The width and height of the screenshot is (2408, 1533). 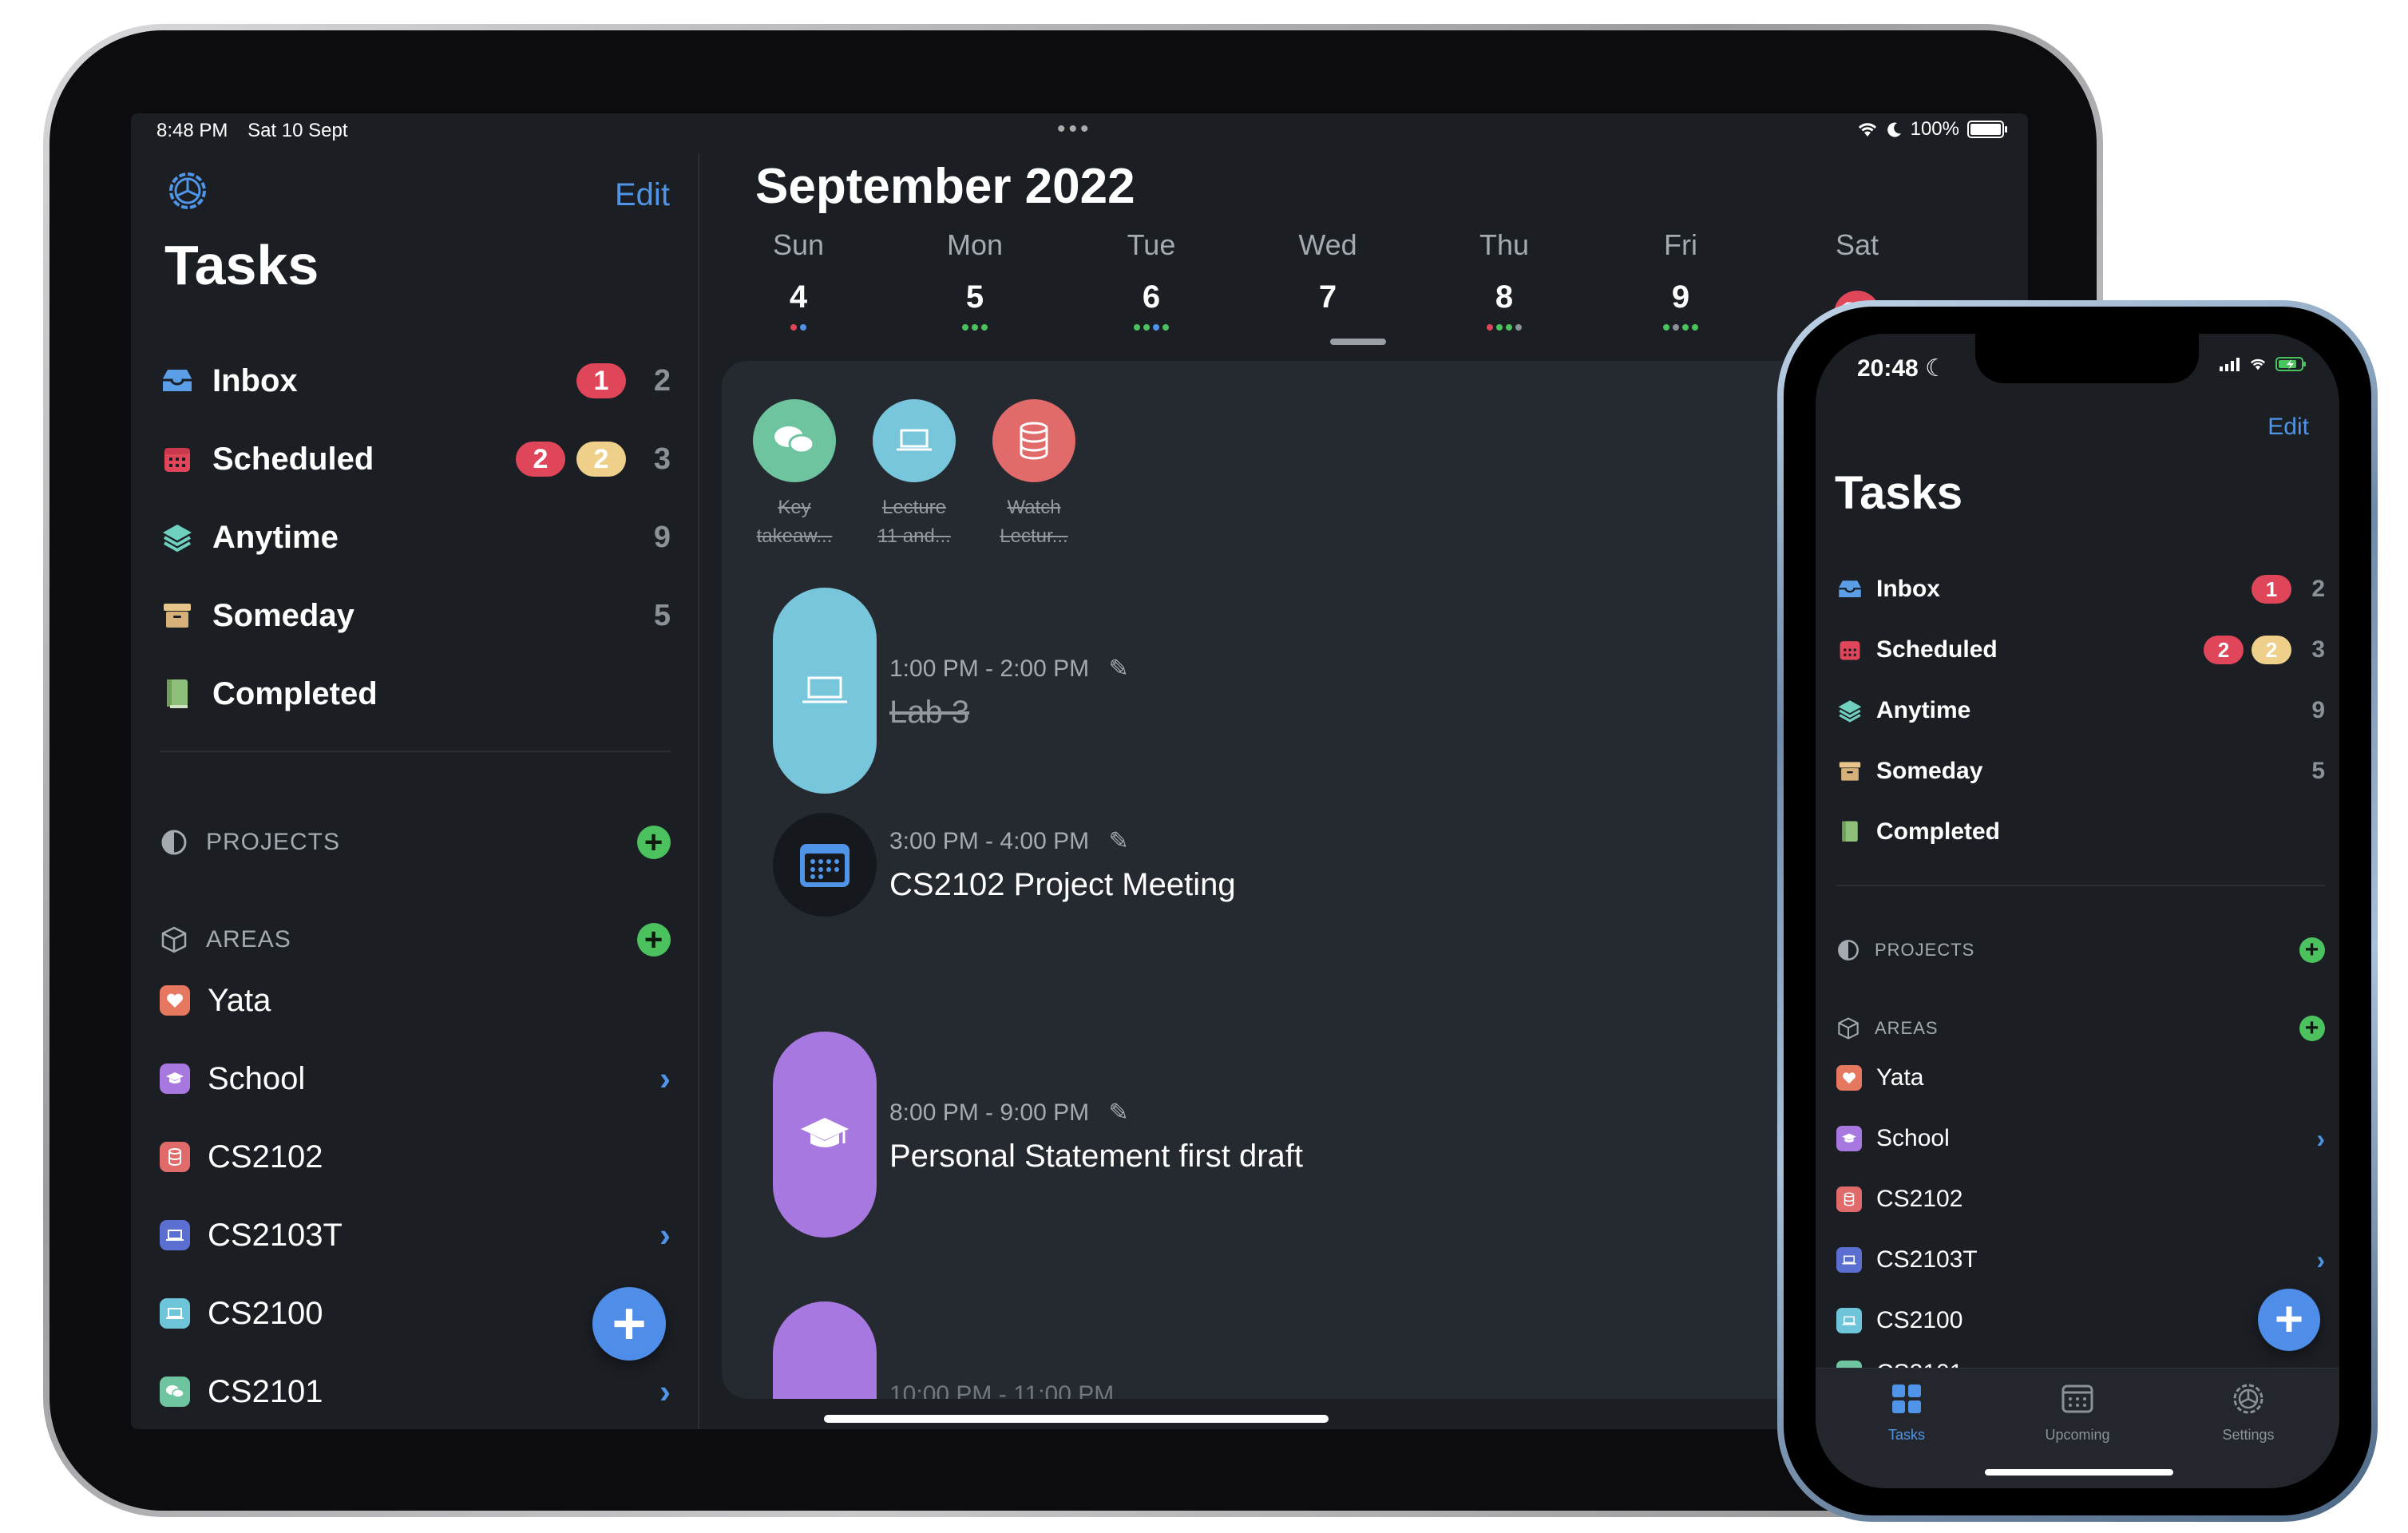 I want to click on day-tue: Tue 6, so click(x=1151, y=280).